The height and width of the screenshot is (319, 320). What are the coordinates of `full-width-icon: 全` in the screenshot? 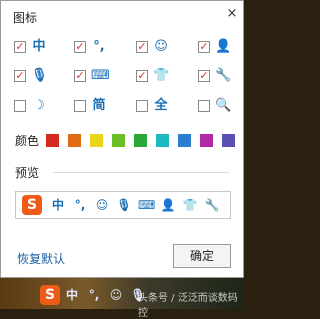 It's located at (161, 105).